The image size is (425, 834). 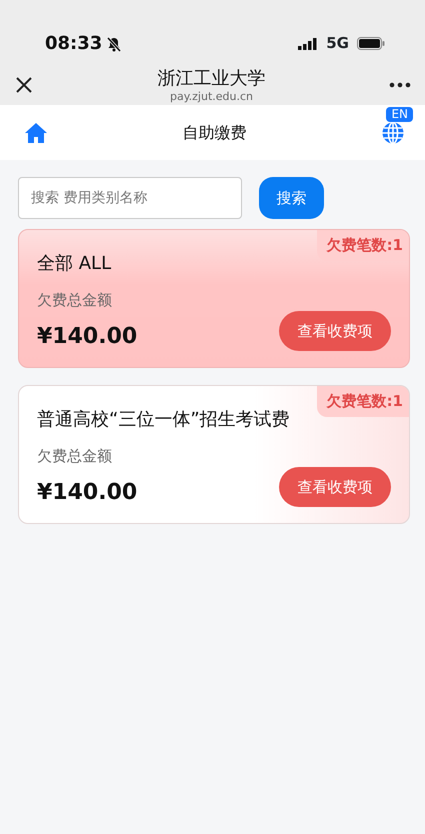 I want to click on more-icon, so click(x=400, y=85).